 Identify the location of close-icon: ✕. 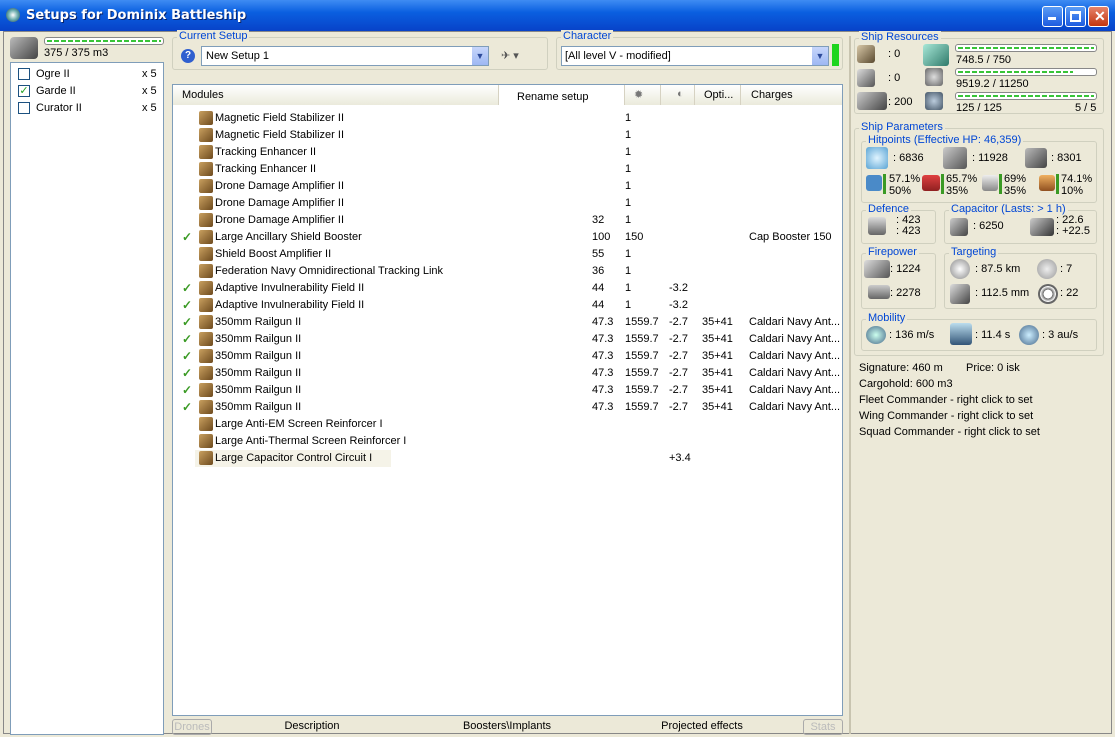
(1100, 16).